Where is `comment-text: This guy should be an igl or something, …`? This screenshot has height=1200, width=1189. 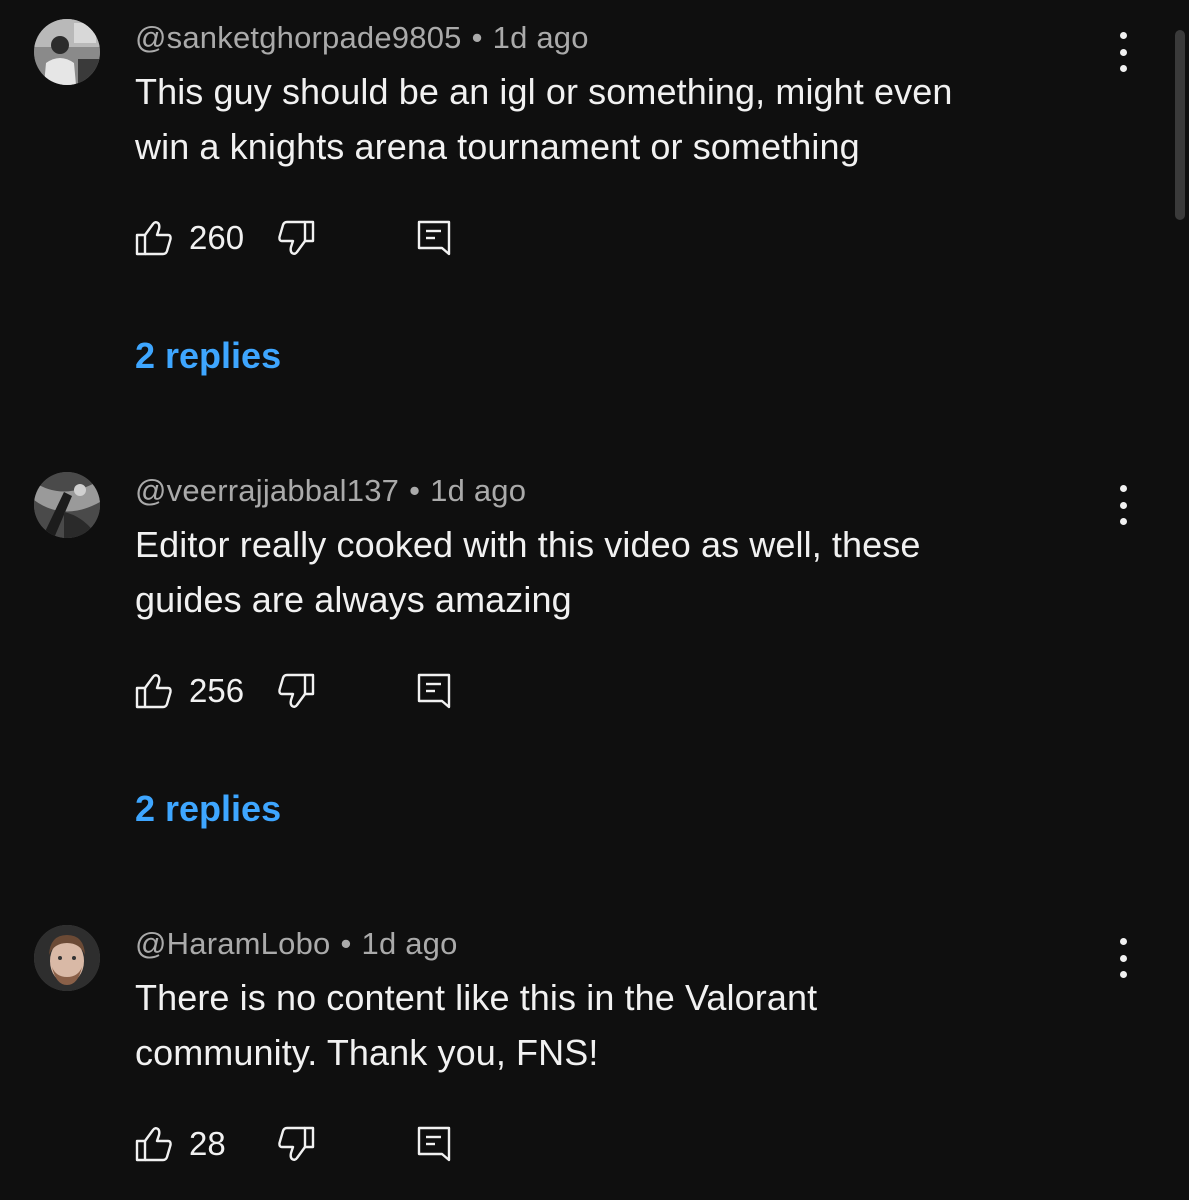 comment-text: This guy should be an igl or something, … is located at coordinates (610, 119).